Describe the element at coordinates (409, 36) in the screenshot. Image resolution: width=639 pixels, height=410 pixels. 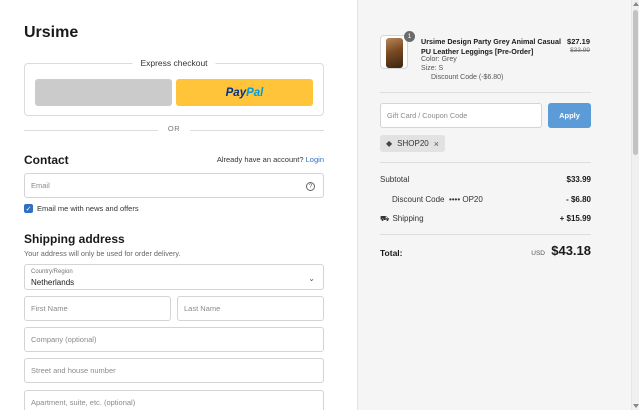
I see `quantity-badge: 1` at that location.